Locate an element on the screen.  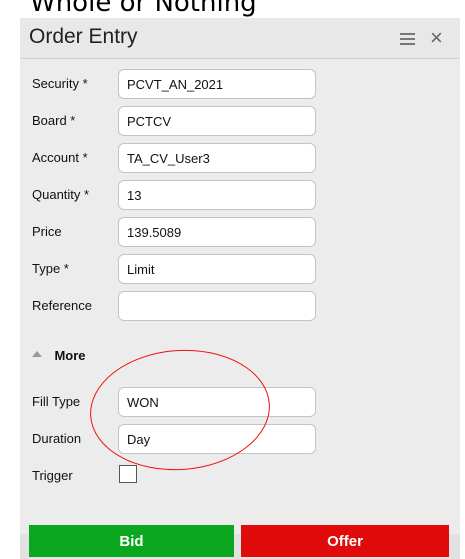
type-row: Type * is located at coordinates (240, 269).